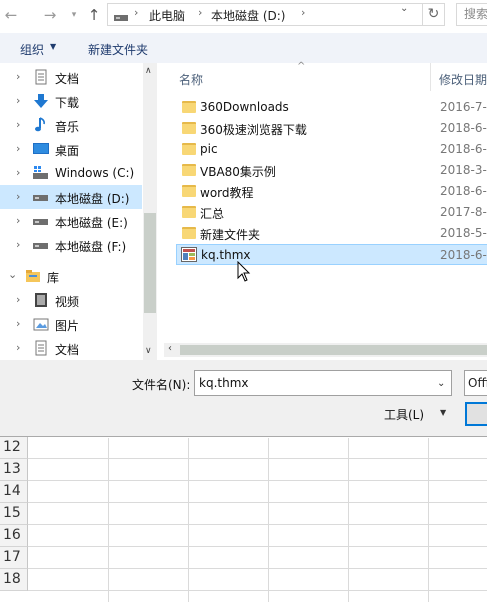 The height and width of the screenshot is (602, 487). Describe the element at coordinates (441, 383) in the screenshot. I see `chevron-down-icon: ⌄` at that location.